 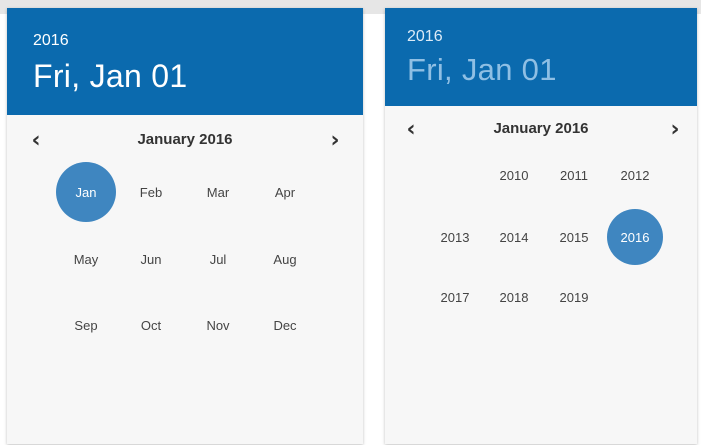 What do you see at coordinates (574, 297) in the screenshot?
I see `year-cell-2019: 2019` at bounding box center [574, 297].